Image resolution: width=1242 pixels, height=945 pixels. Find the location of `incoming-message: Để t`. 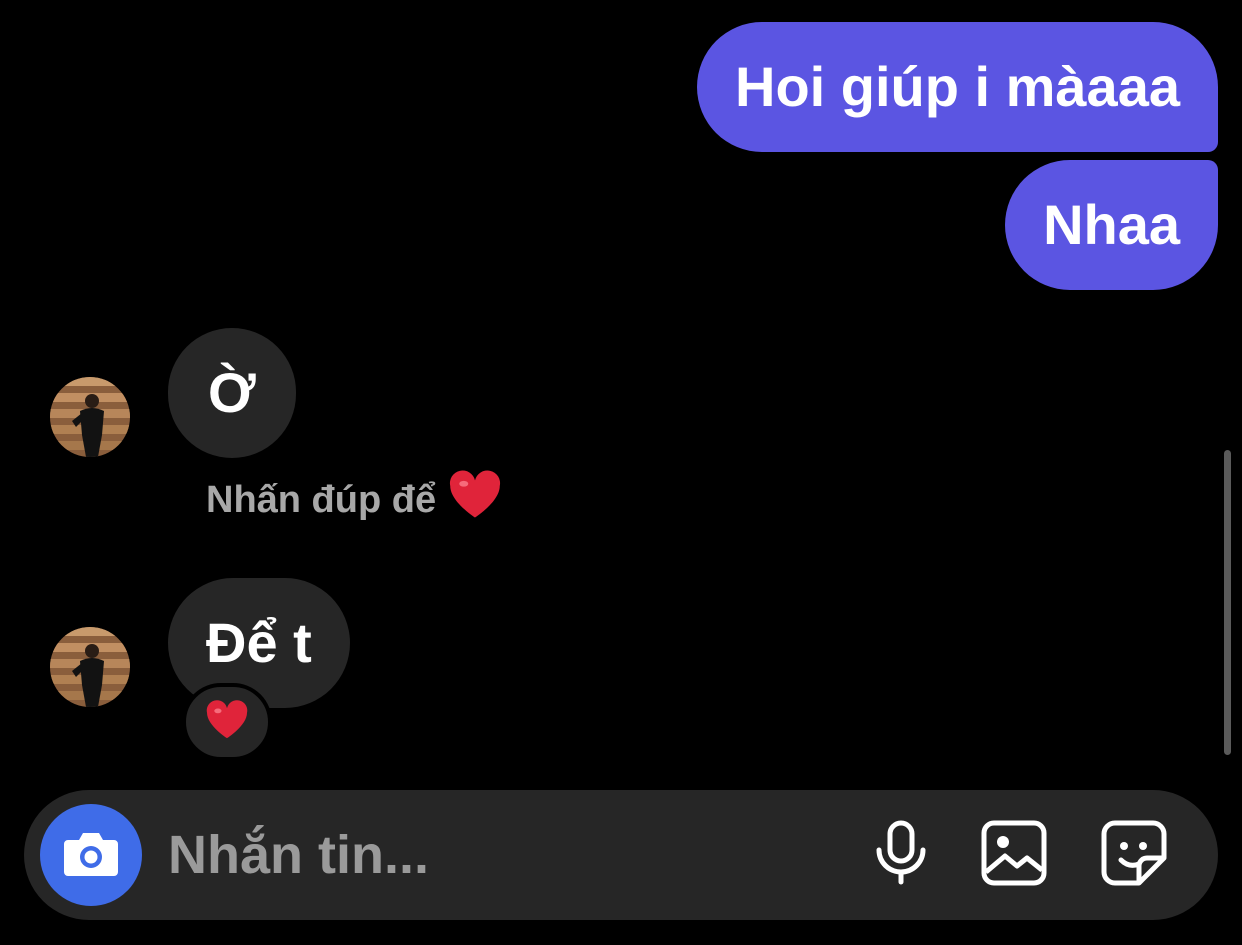

incoming-message: Để t is located at coordinates (259, 643).